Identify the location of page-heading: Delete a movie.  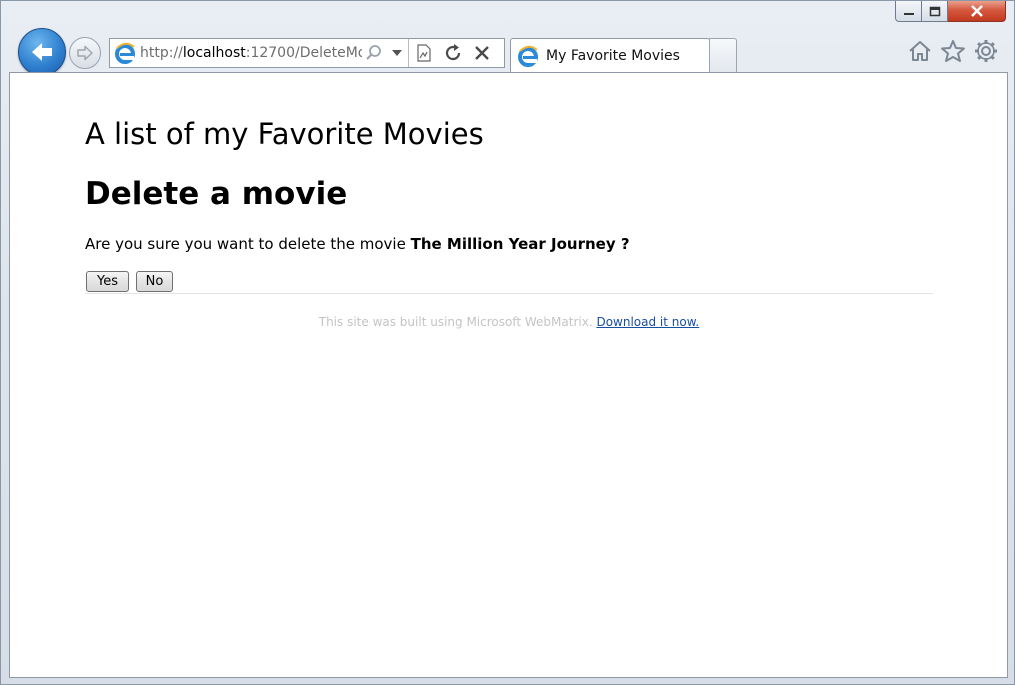
(216, 194).